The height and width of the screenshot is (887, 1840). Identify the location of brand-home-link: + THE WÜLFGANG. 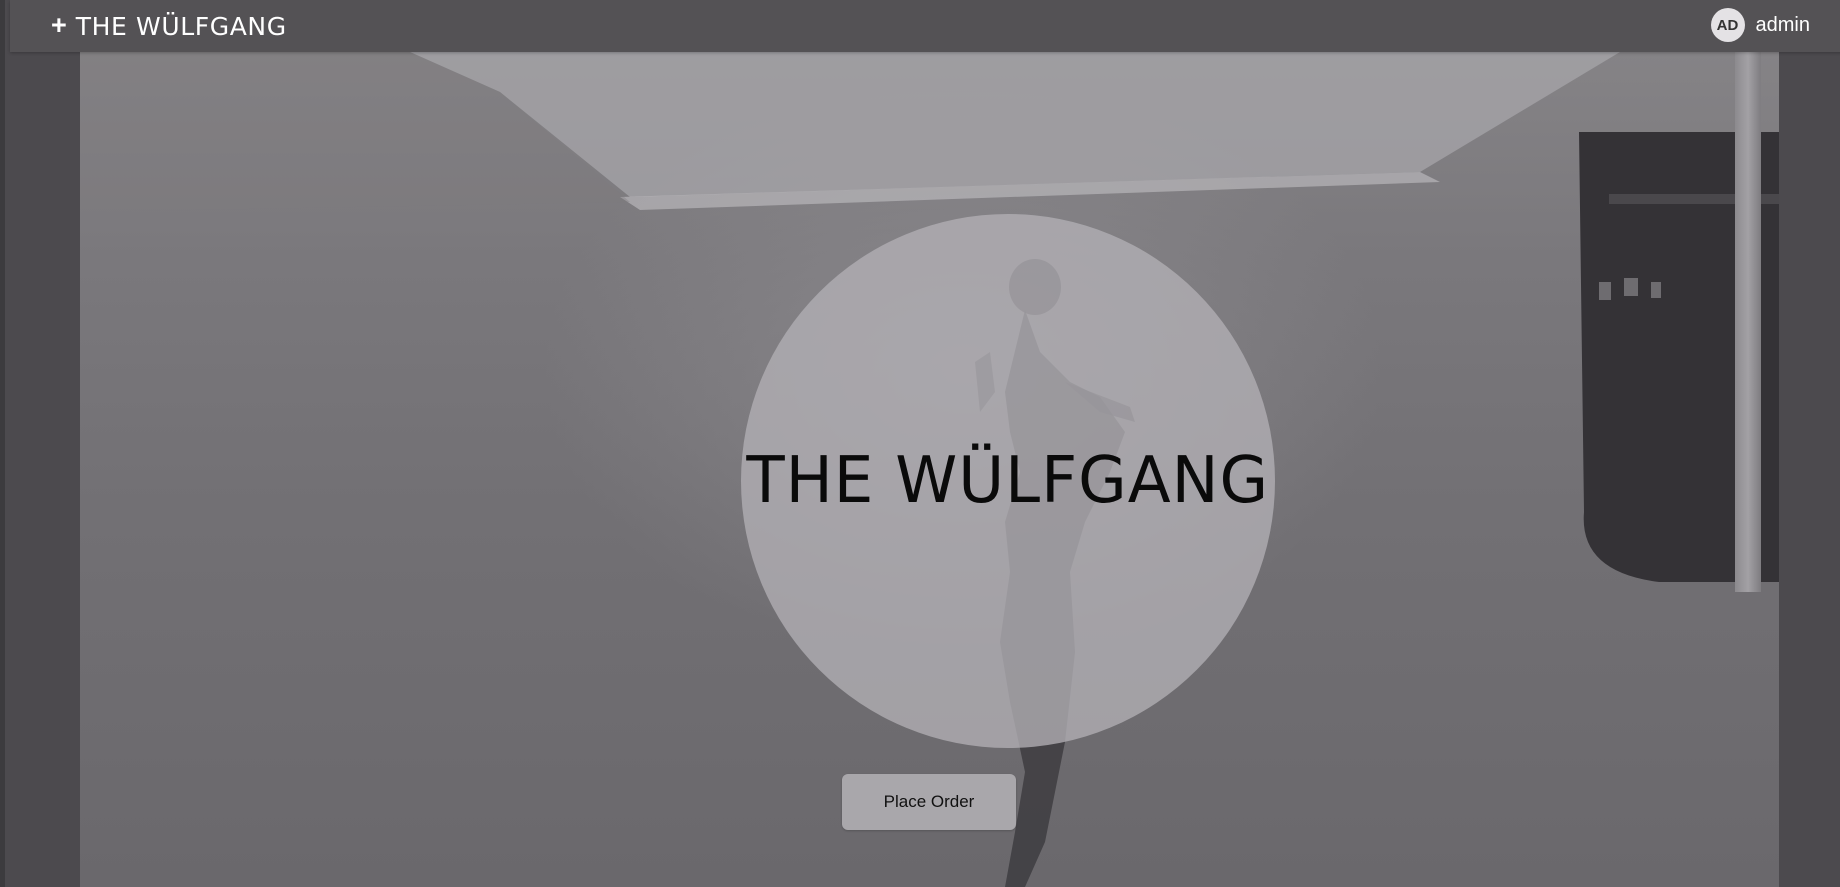
(169, 26).